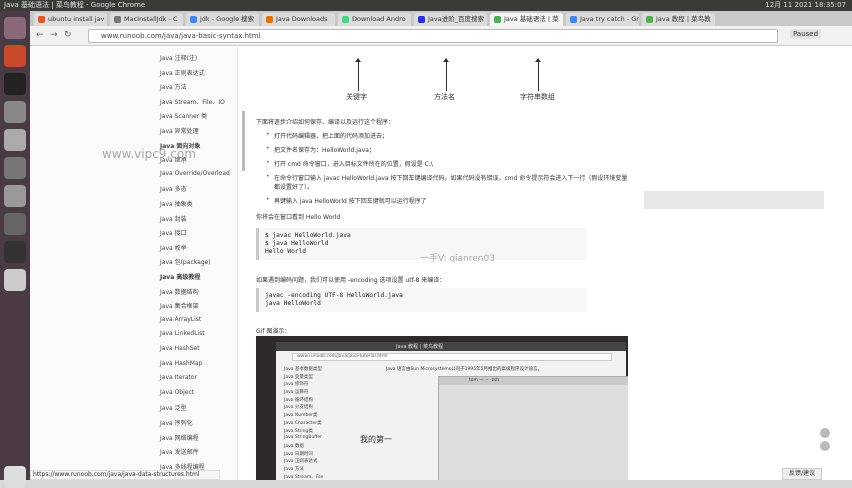 This screenshot has height=488, width=852. I want to click on sidebar-item: Java Iterator, so click(178, 377).